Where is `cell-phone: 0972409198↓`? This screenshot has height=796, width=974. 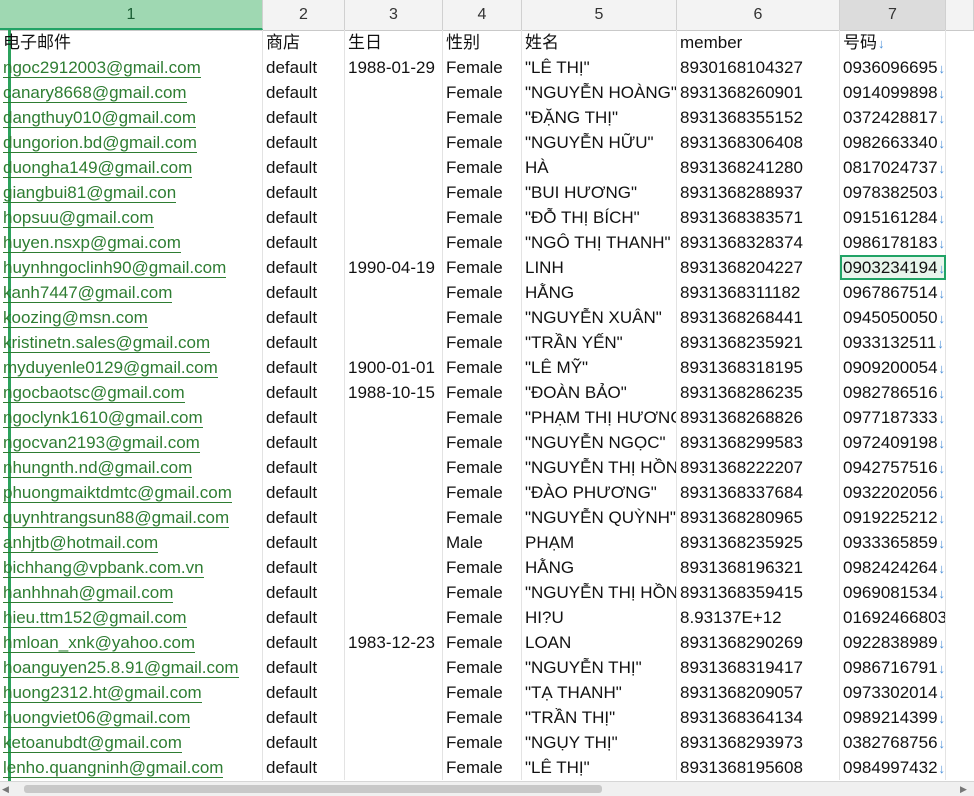
cell-phone: 0972409198↓ is located at coordinates (893, 442).